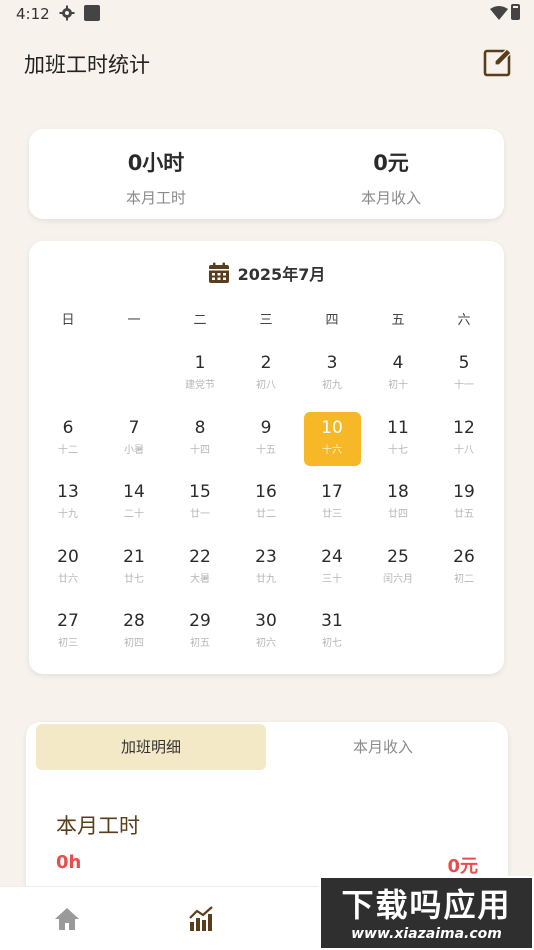 This screenshot has height=950, width=534. Describe the element at coordinates (383, 747) in the screenshot. I see `tab-monthly-income: 本月收入` at that location.